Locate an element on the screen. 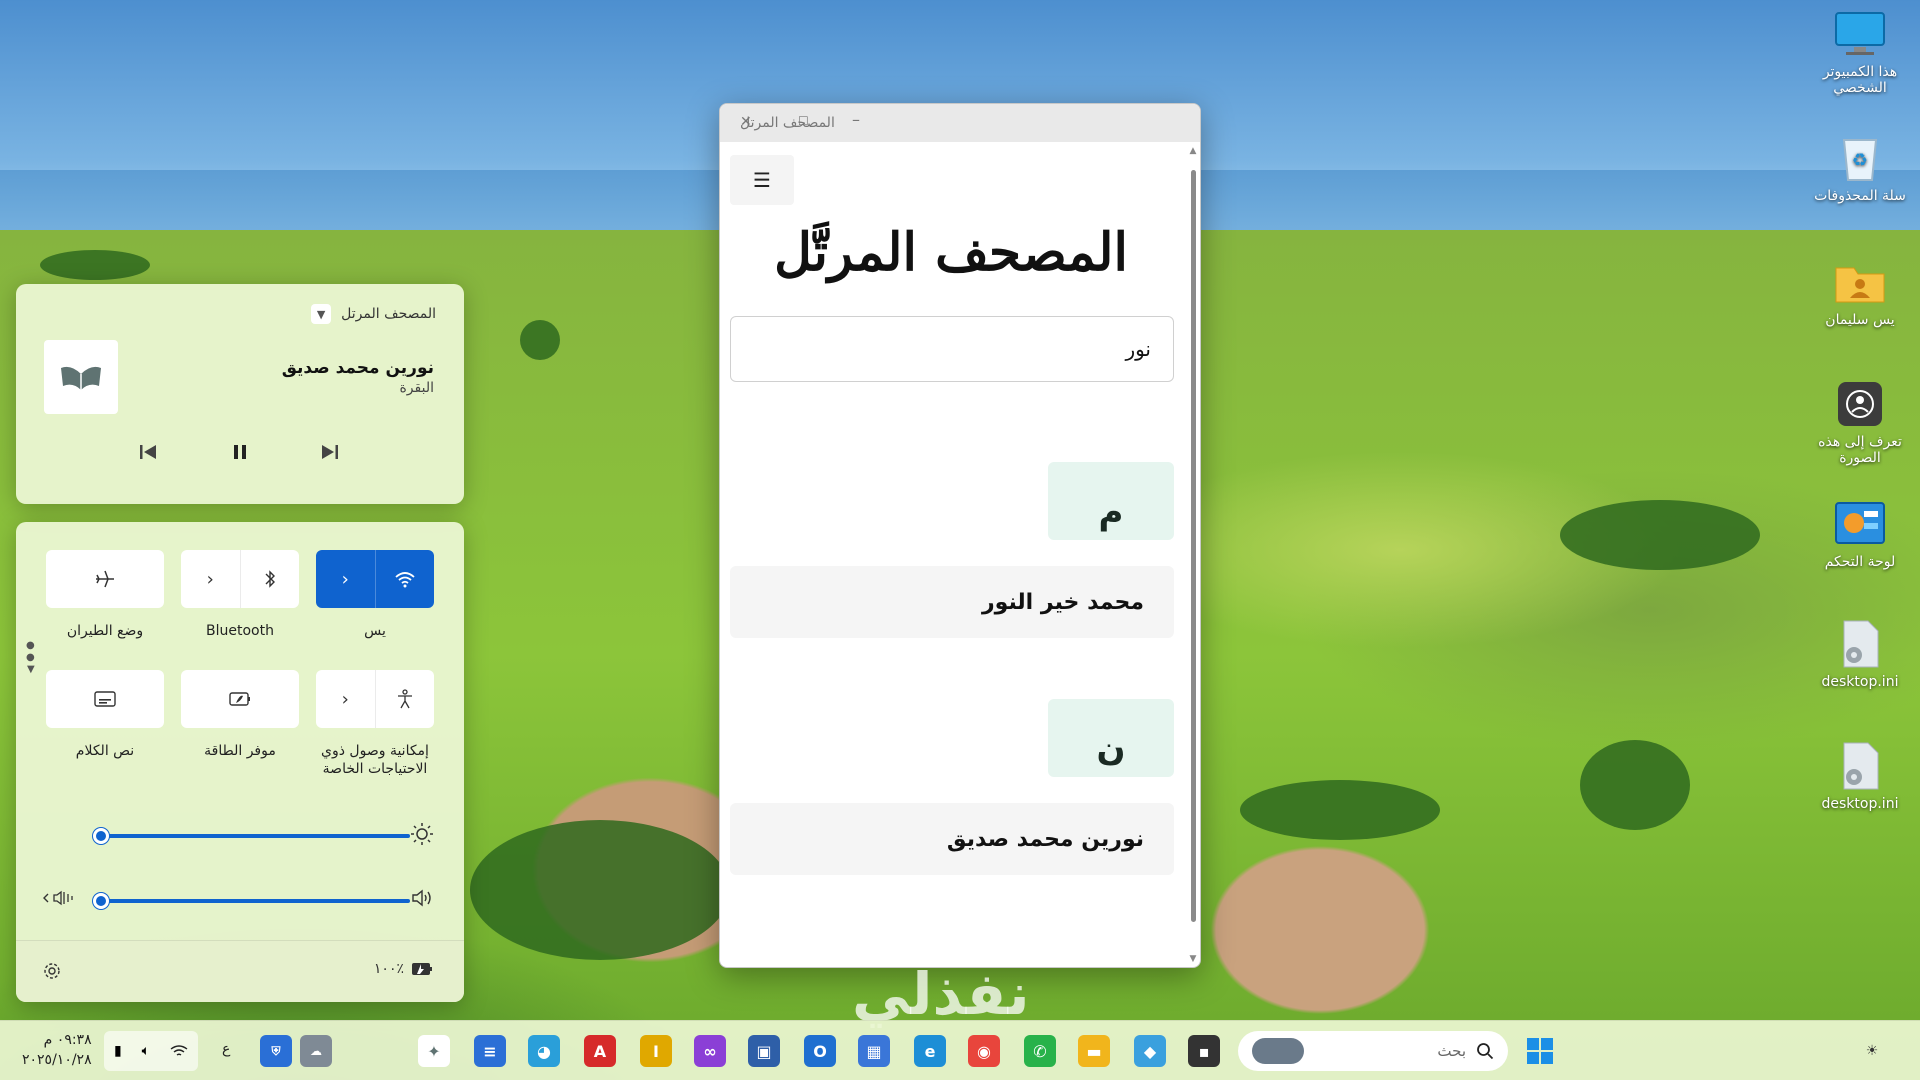 Image resolution: width=1920 pixels, height=1080 pixels. notepad-icon: ≡ is located at coordinates (490, 1051).